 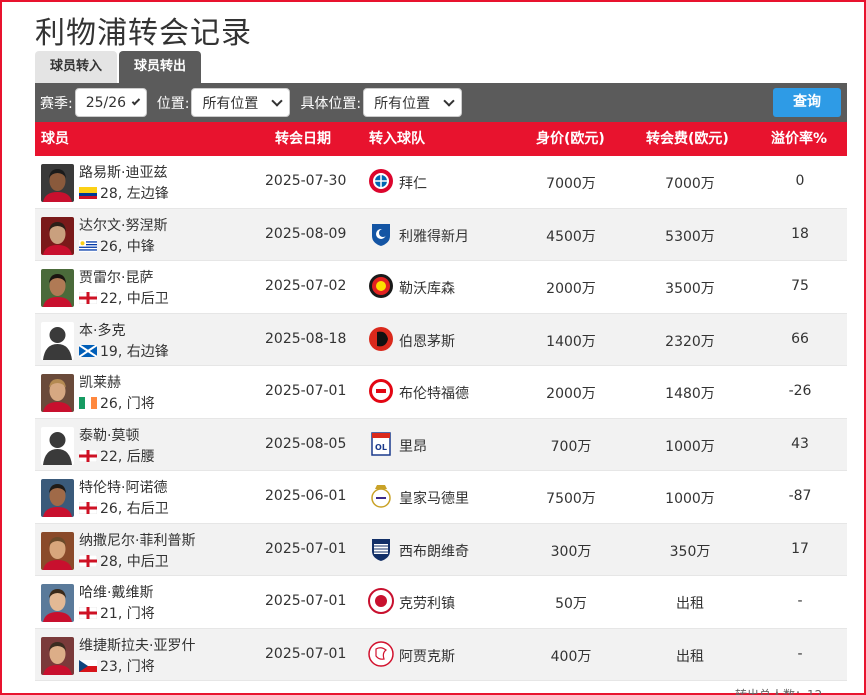 I want to click on destination-team: 阿贾克斯, so click(x=427, y=656).